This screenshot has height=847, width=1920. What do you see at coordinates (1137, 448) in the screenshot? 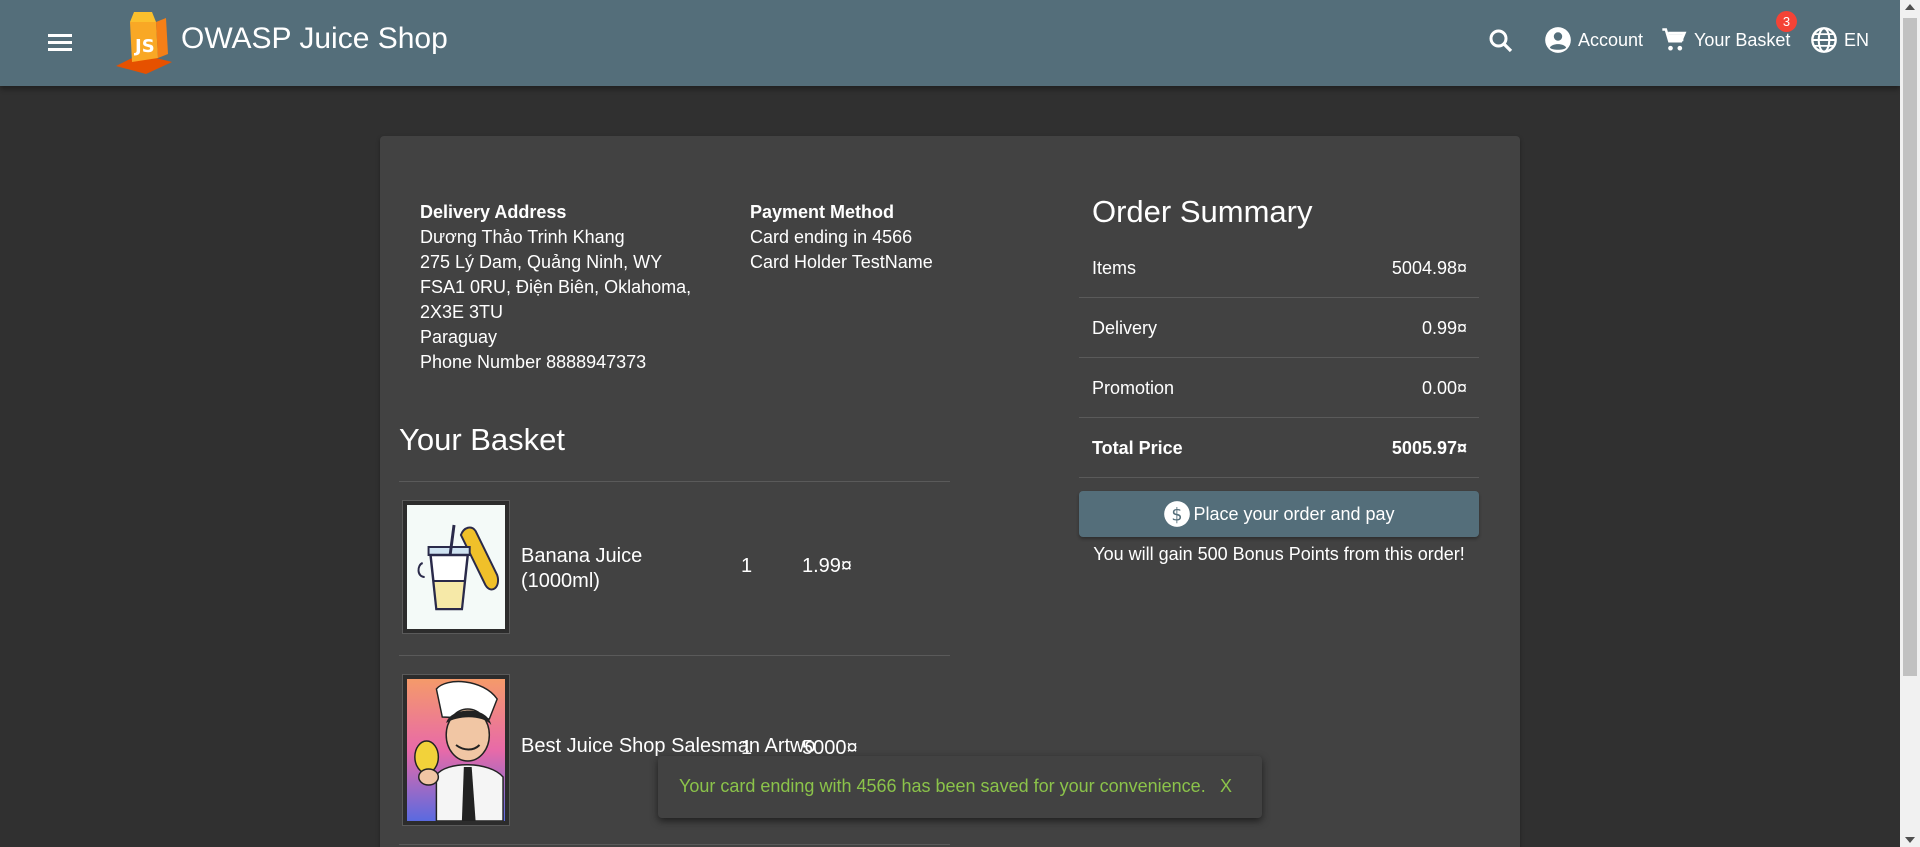
I see `summary-label: Total Price` at bounding box center [1137, 448].